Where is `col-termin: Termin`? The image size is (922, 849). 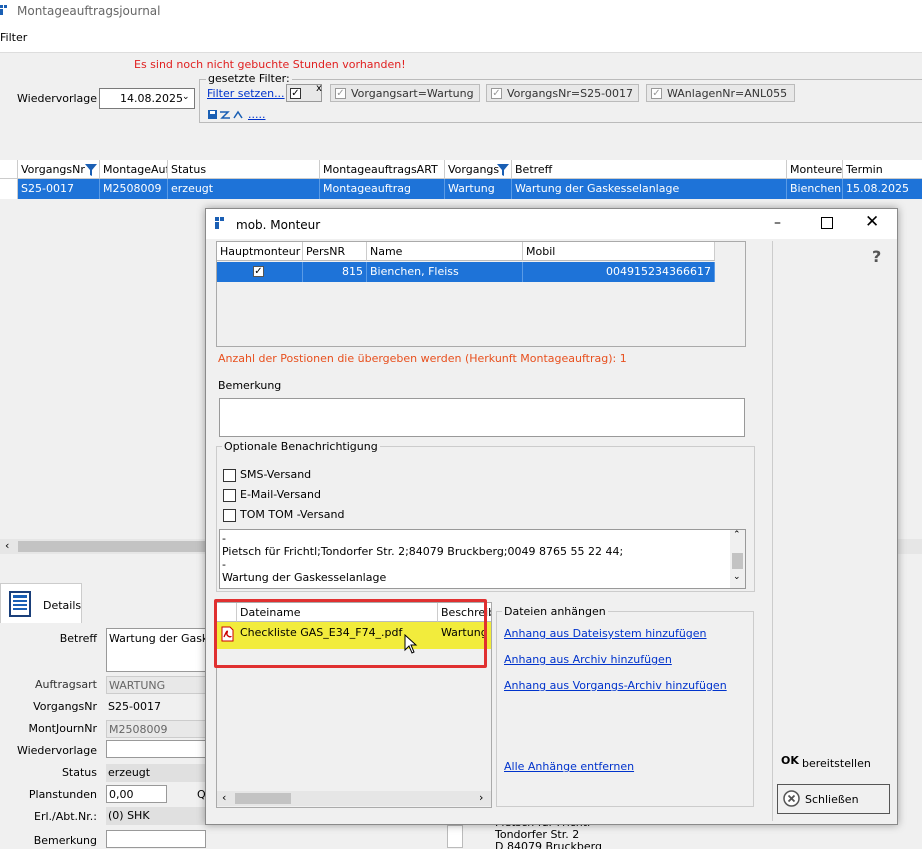 col-termin: Termin is located at coordinates (882, 169).